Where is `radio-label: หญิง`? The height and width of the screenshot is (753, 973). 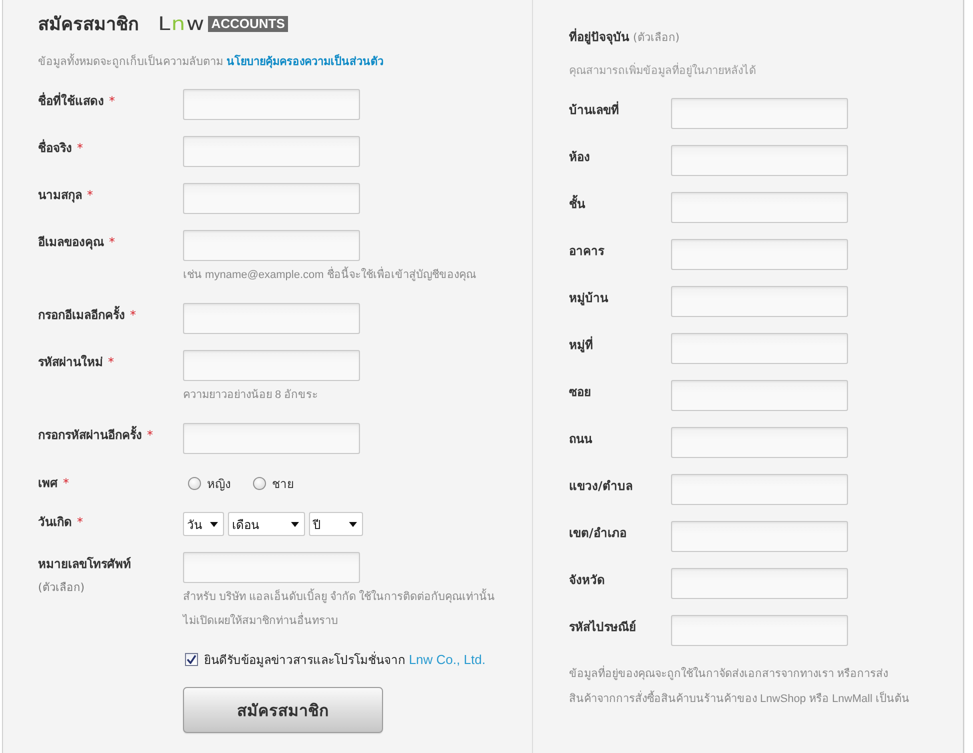
radio-label: หญิง is located at coordinates (219, 484).